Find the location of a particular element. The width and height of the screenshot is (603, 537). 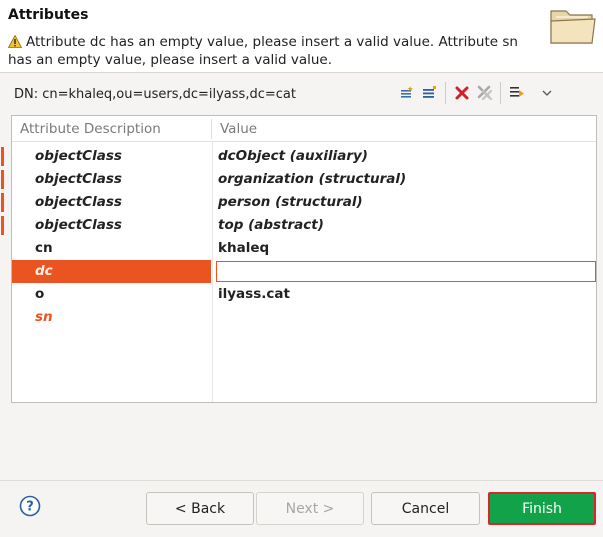

attribute-cell: o is located at coordinates (40, 294).